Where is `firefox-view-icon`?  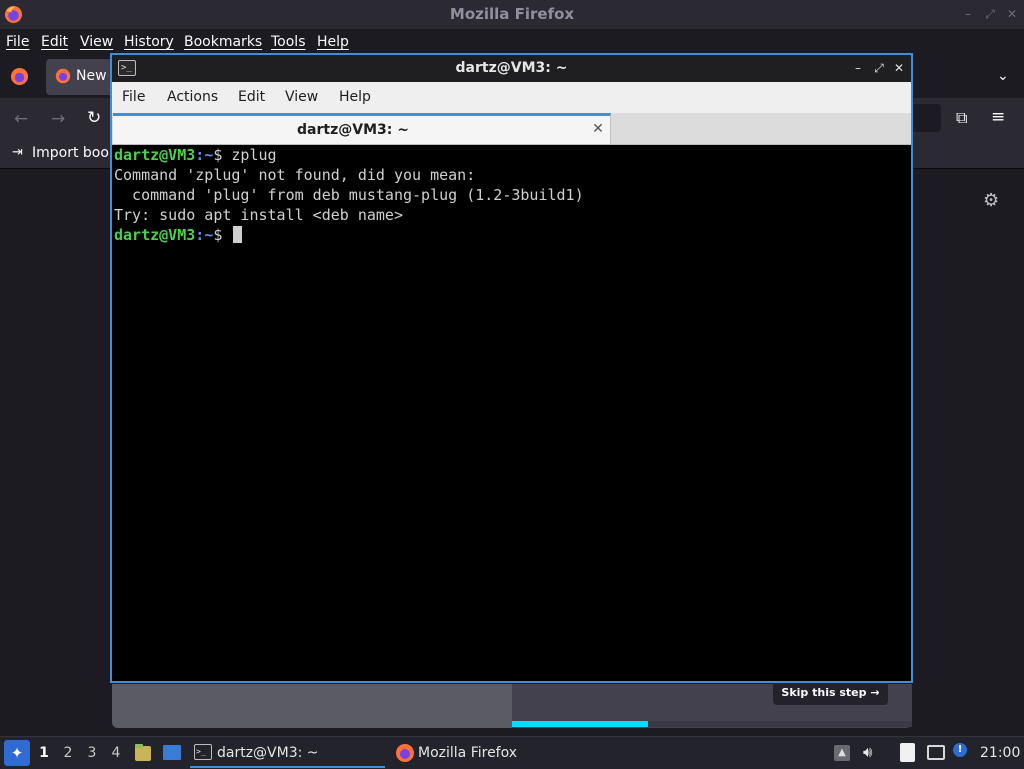 firefox-view-icon is located at coordinates (19, 76).